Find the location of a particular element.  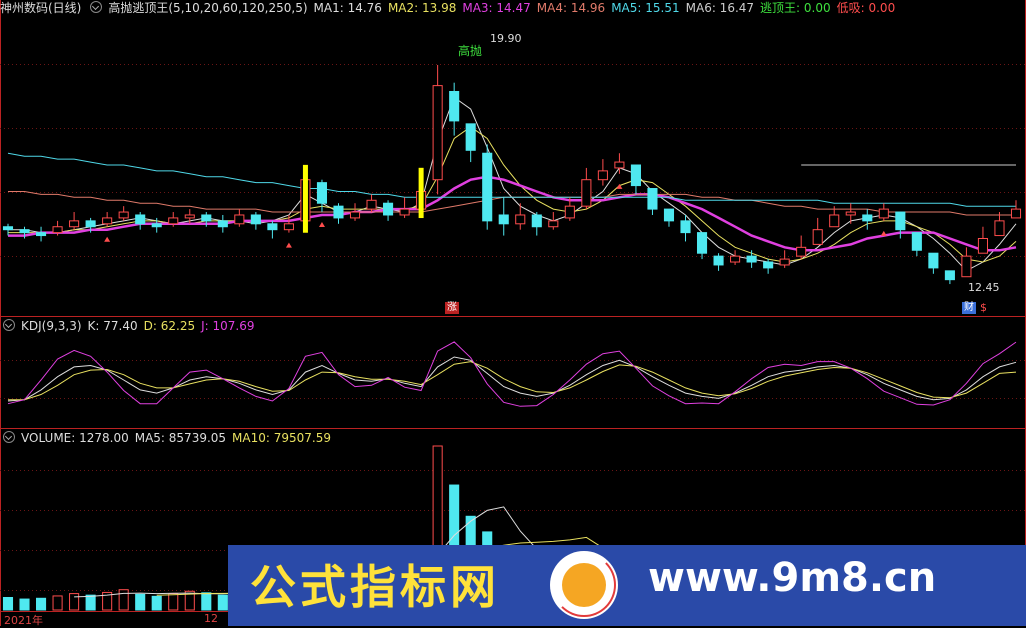

low-buy-label: 低吸: 0.00 is located at coordinates (866, 8).